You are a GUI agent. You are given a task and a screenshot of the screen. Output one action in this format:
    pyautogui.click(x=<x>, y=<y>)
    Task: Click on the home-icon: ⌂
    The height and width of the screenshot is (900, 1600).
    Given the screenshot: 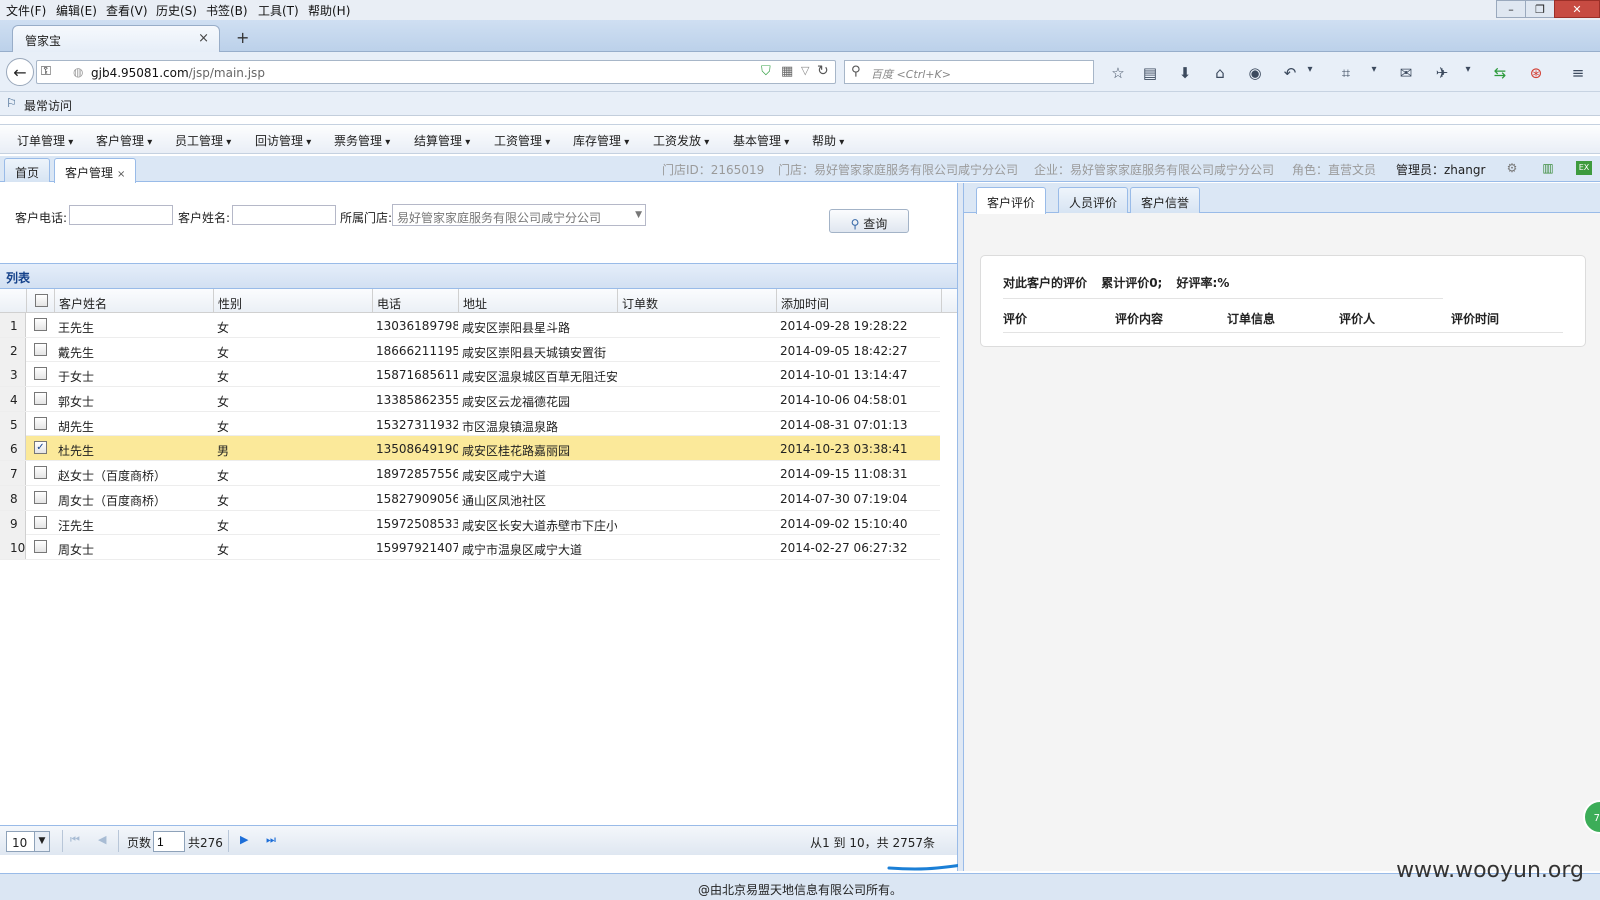 What is the action you would take?
    pyautogui.click(x=1220, y=73)
    